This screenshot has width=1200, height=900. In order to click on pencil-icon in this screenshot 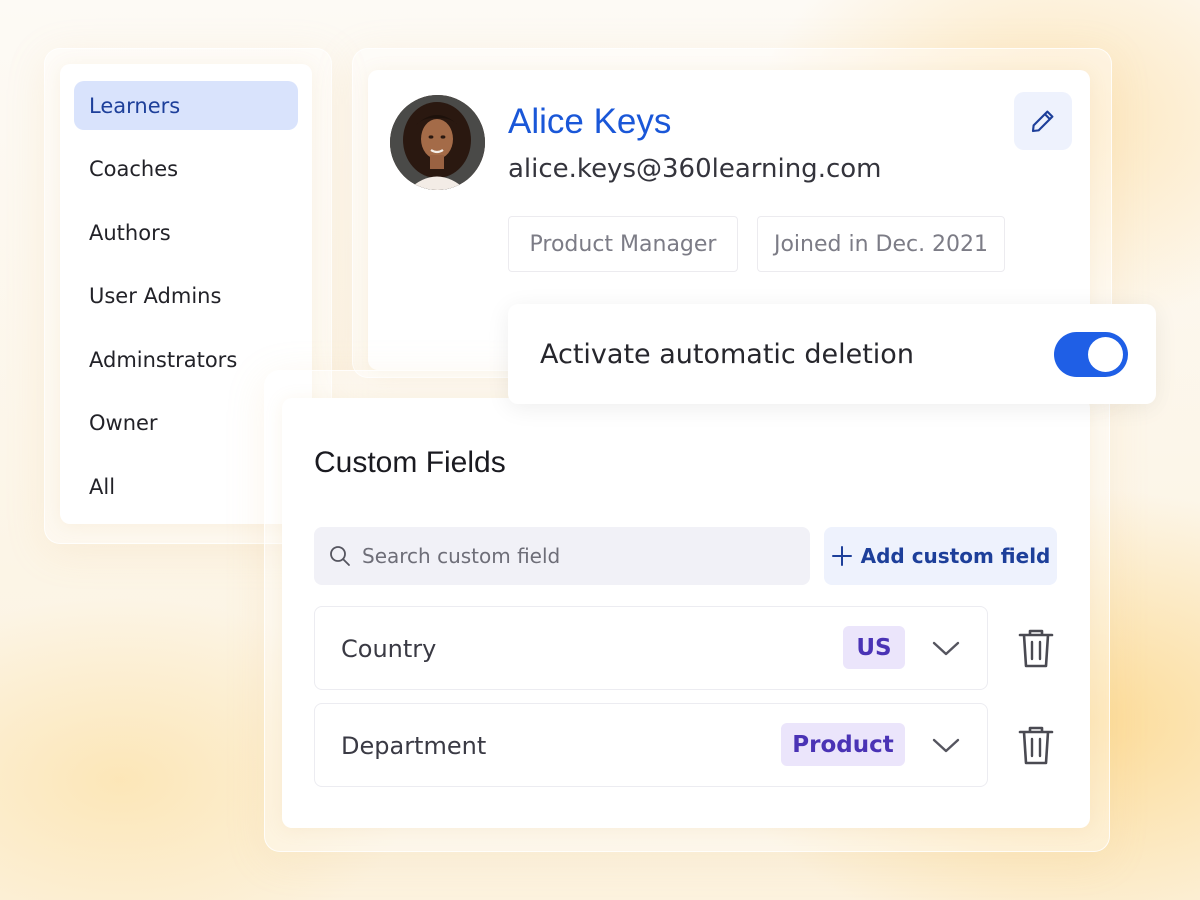, I will do `click(1042, 121)`.